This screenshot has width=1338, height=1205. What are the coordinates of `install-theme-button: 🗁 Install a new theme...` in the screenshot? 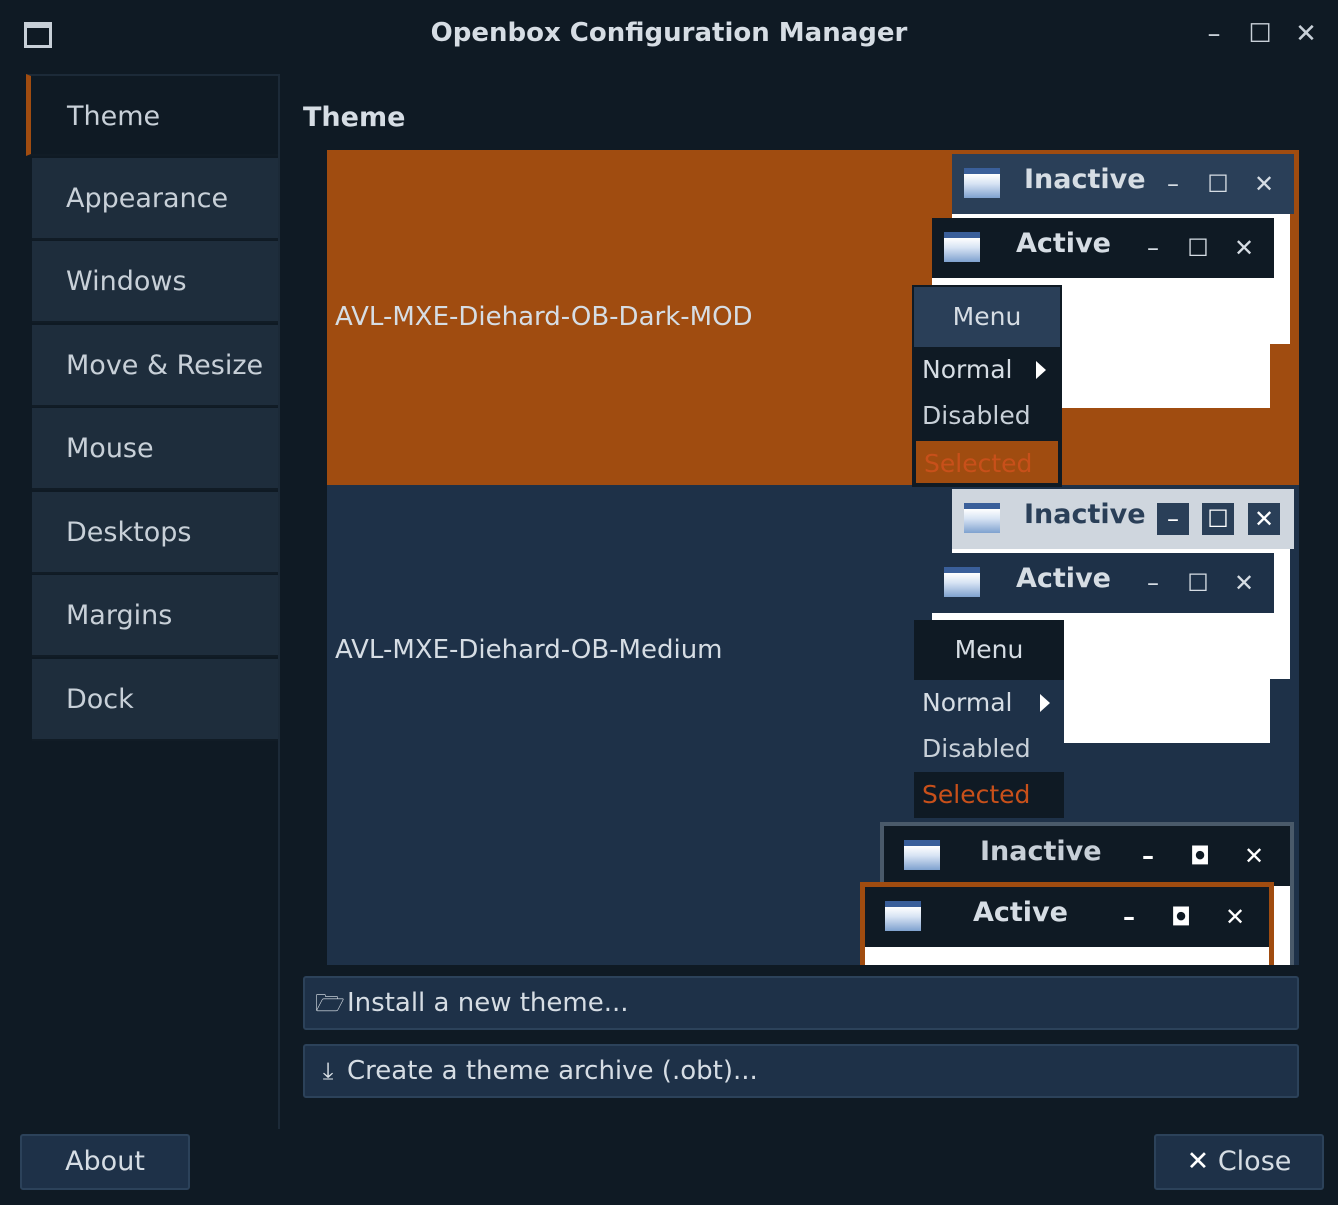 It's located at (801, 1003).